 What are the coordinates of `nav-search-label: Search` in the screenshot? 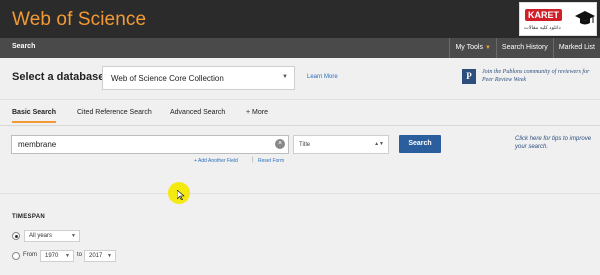 It's located at (24, 46).